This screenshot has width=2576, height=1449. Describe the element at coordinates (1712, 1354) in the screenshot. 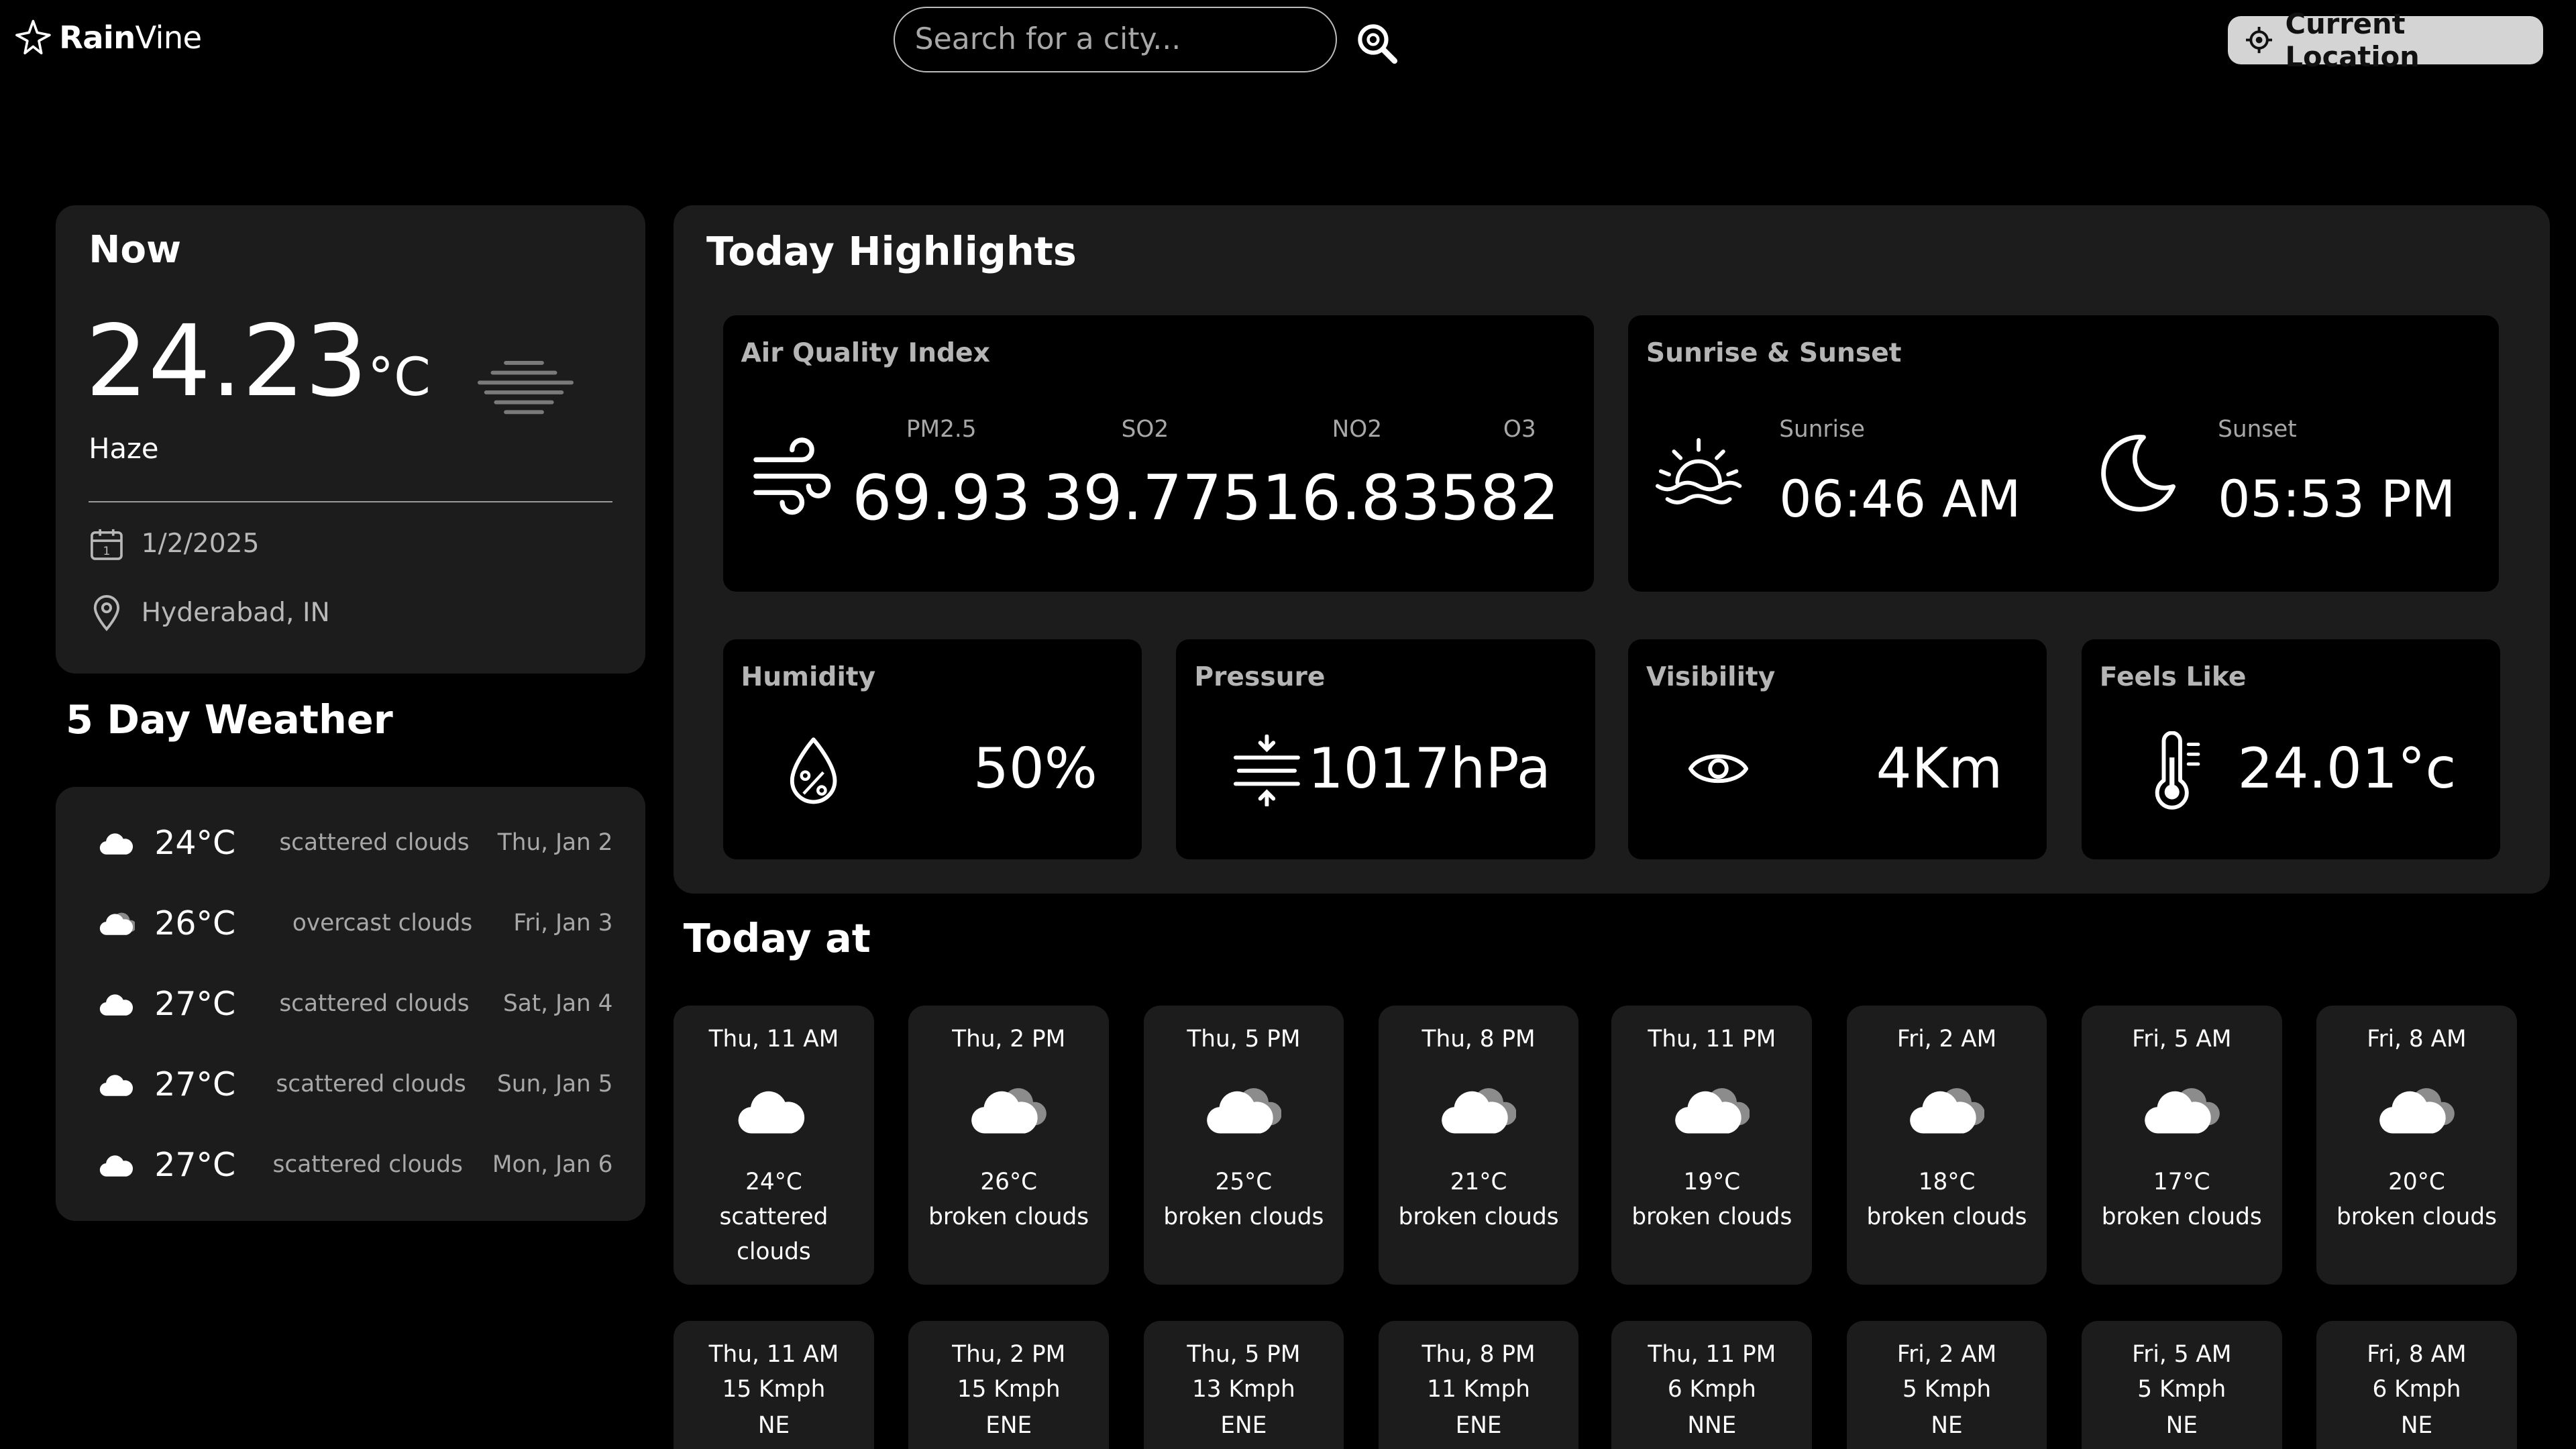

I see `wind-time: Thu, 11 PM` at that location.